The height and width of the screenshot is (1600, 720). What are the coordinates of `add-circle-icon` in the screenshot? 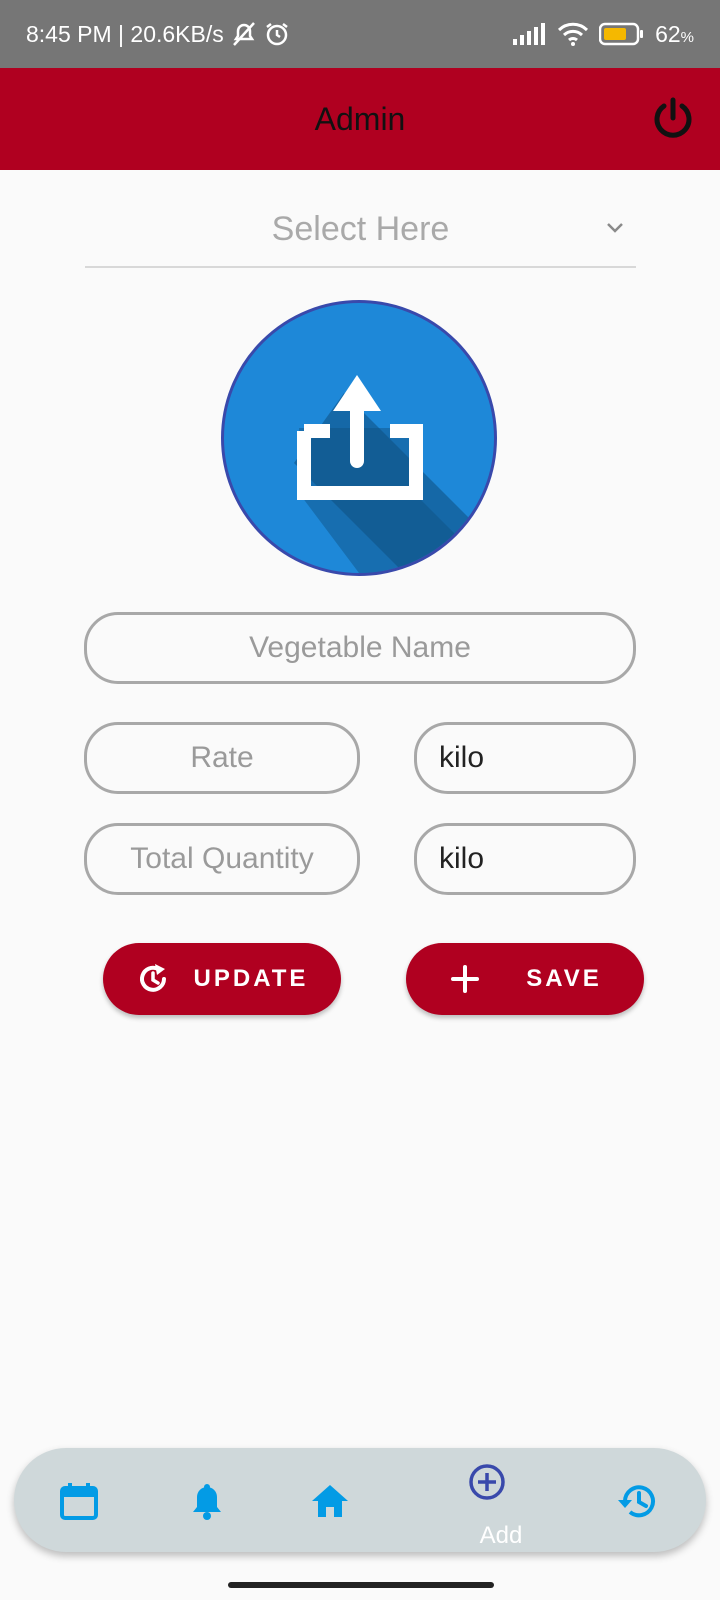 It's located at (487, 1482).